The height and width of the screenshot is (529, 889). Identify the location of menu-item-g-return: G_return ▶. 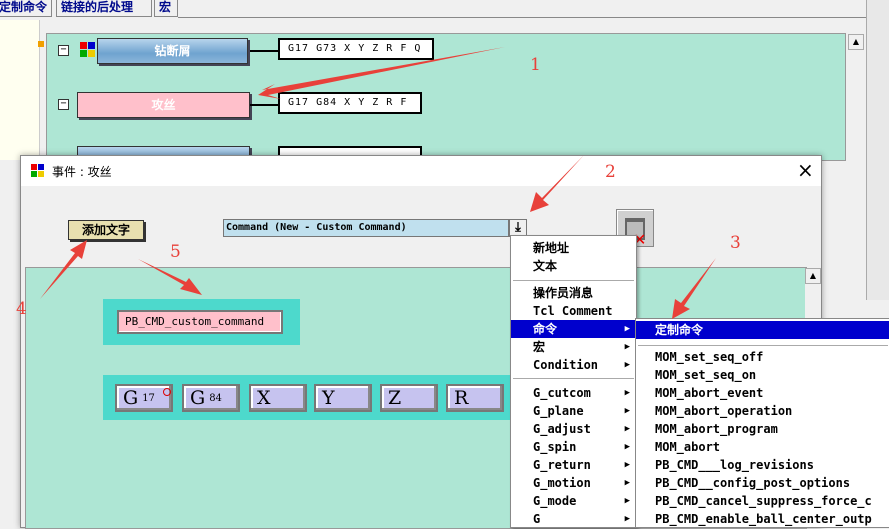
(573, 465).